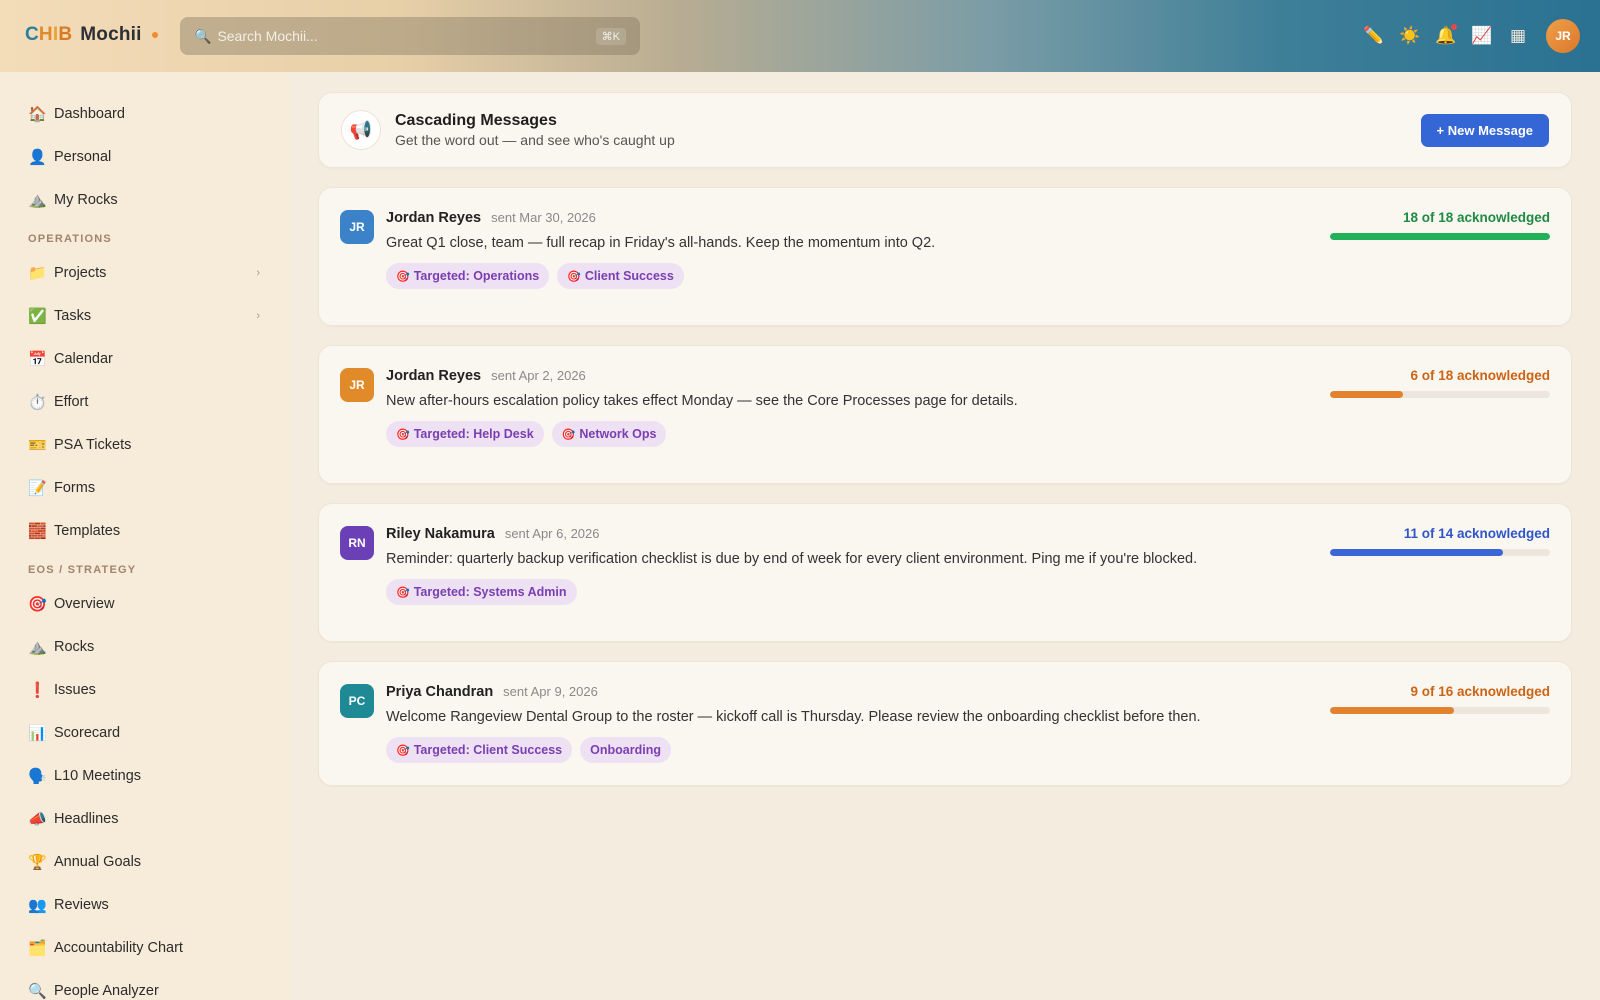 This screenshot has width=1600, height=1000. I want to click on author-name: Riley Nakamura, so click(440, 534).